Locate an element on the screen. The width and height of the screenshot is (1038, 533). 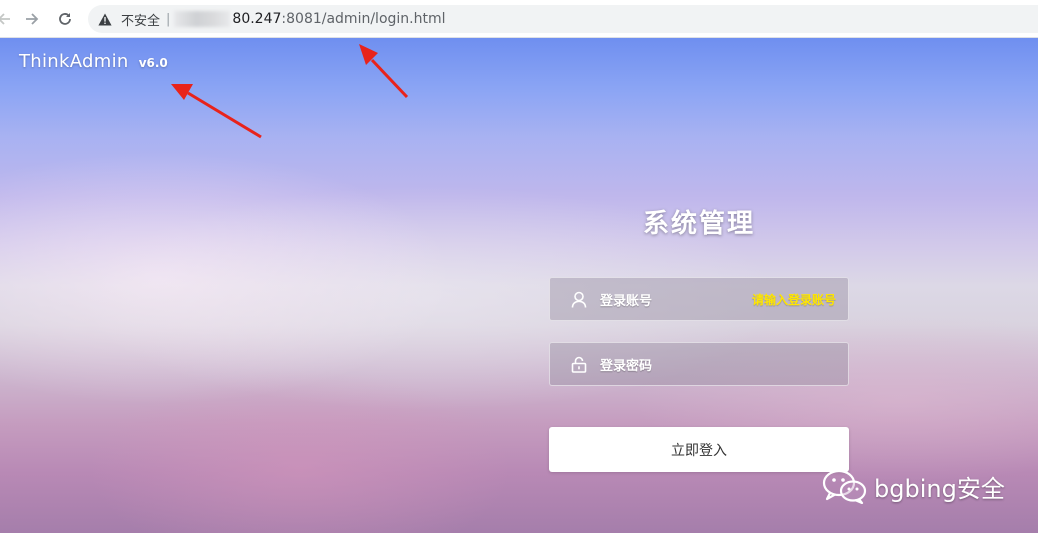
watermark-text: bgbing安全 is located at coordinates (939, 488).